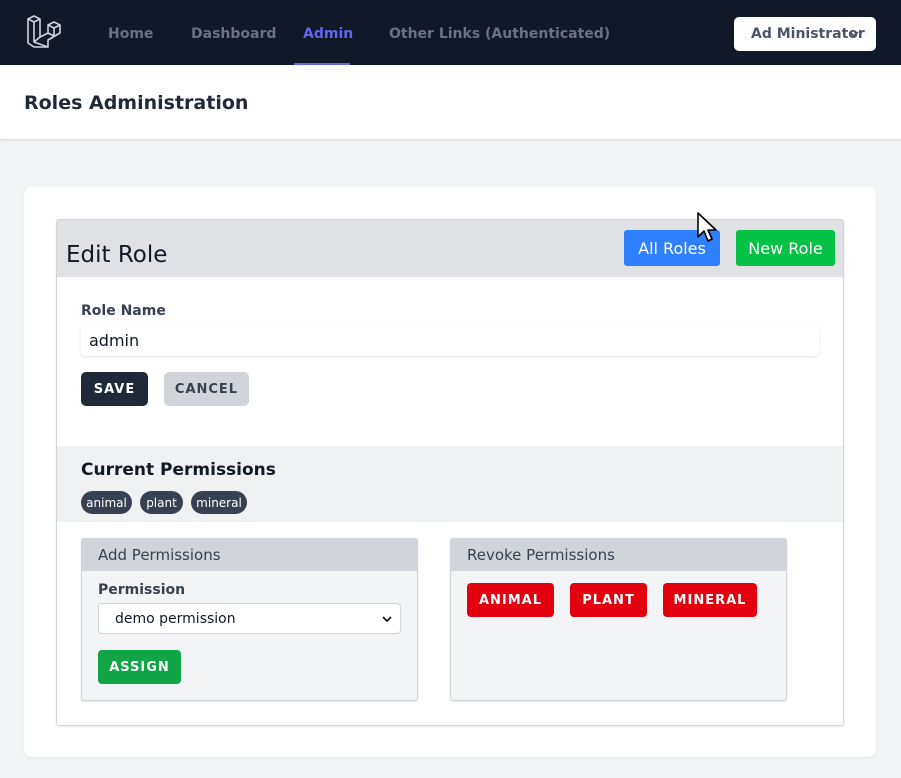  Describe the element at coordinates (142, 590) in the screenshot. I see `permission-label: Permission` at that location.